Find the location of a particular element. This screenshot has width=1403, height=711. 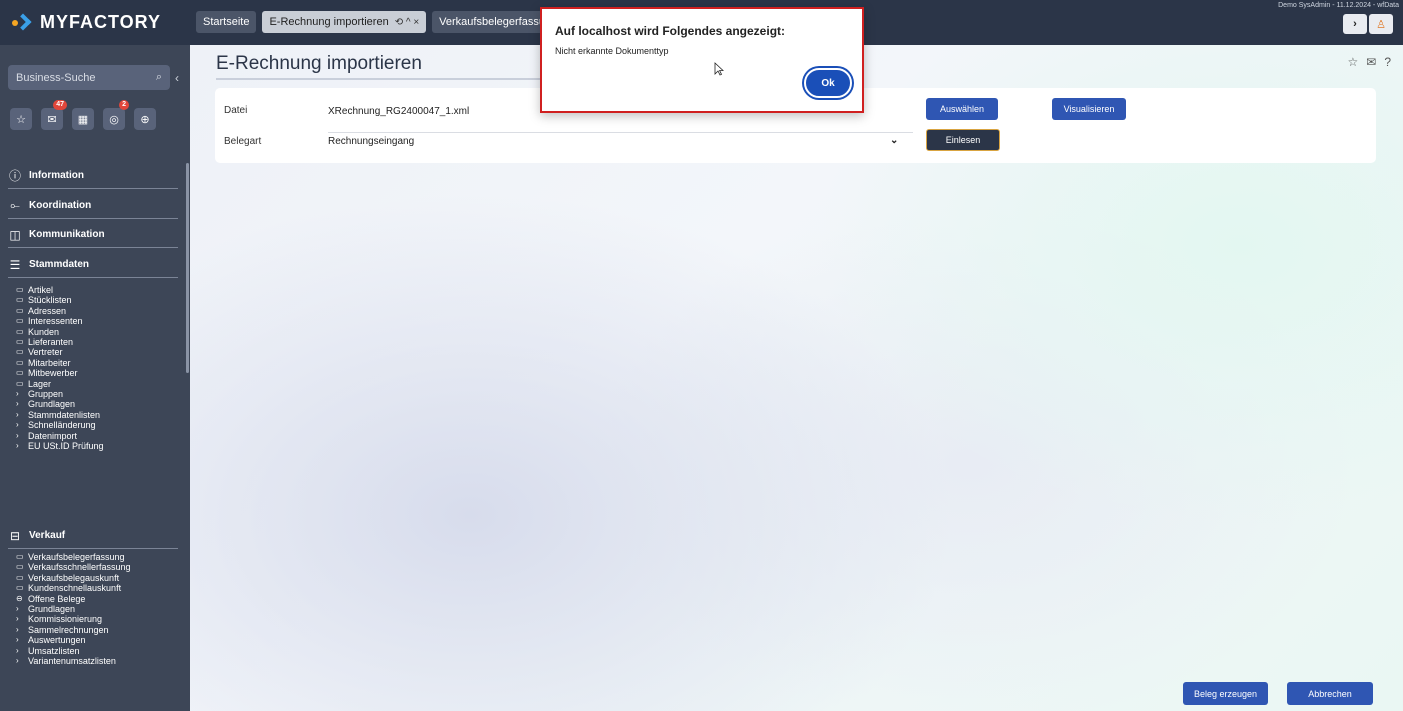

sidebar-item: ▭ Verkaufsbelegauskunft is located at coordinates (67, 578).